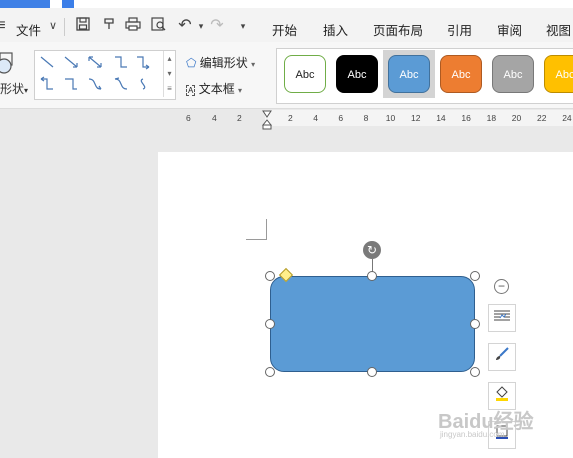 The width and height of the screenshot is (573, 458). I want to click on ruler-tick-label: 10, so click(390, 118).